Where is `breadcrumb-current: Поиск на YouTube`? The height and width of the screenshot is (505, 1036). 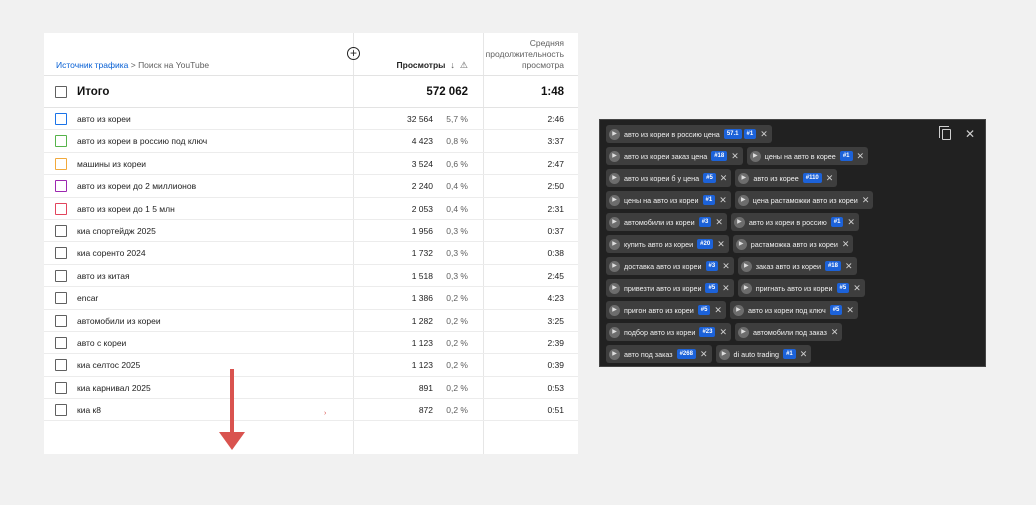 breadcrumb-current: Поиск на YouTube is located at coordinates (174, 65).